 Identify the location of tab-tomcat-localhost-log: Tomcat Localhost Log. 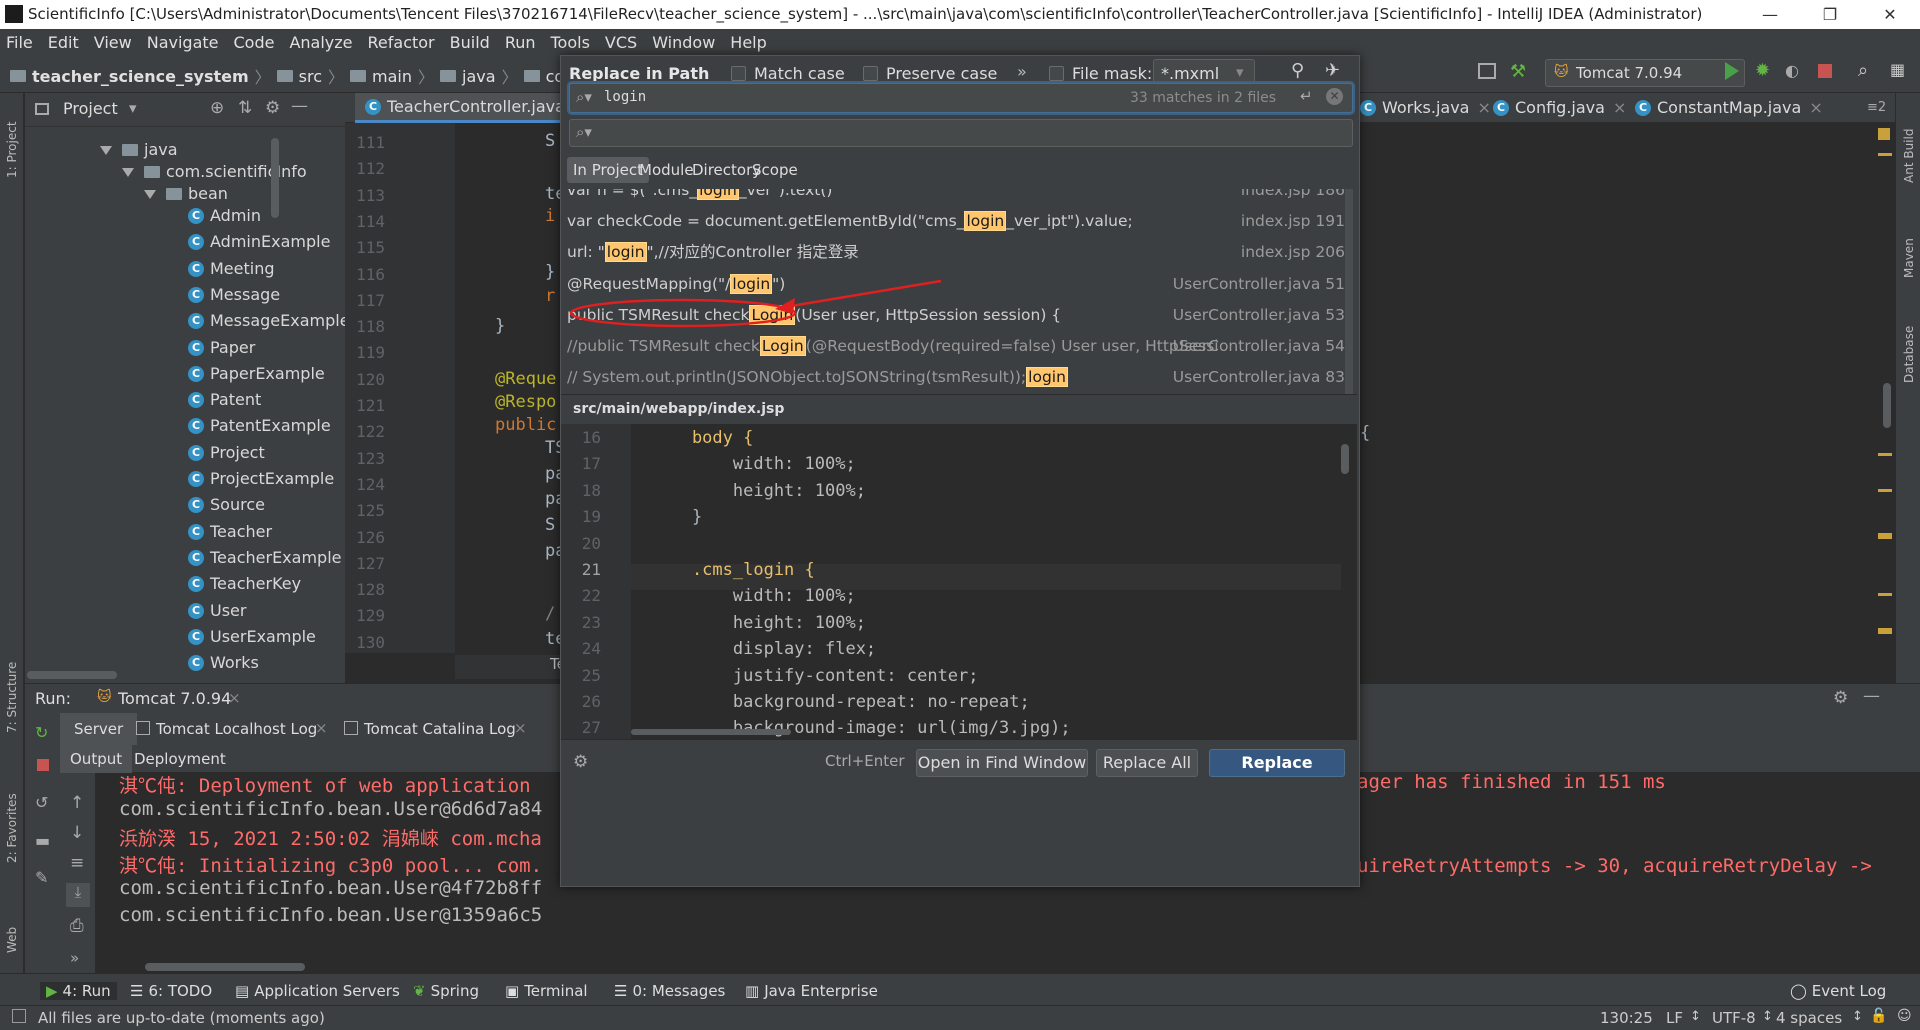
(236, 729).